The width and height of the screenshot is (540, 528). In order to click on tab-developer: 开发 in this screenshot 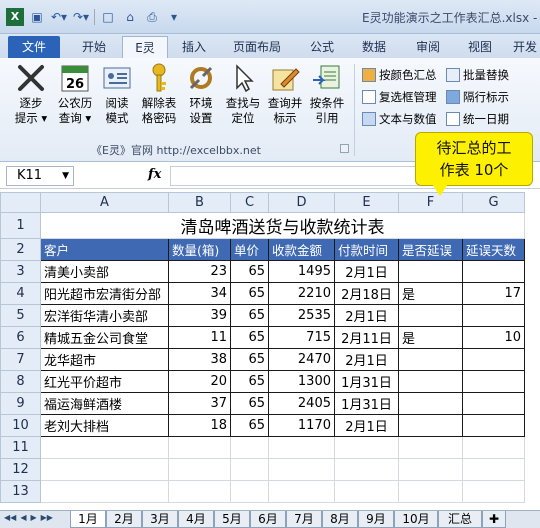, I will do `click(525, 47)`.